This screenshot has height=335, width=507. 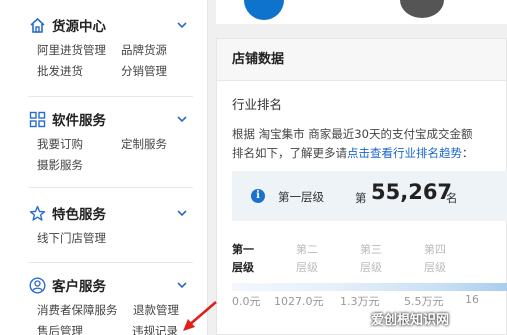 What do you see at coordinates (161, 144) in the screenshot?
I see `link-custom-service: 定制服务` at bounding box center [161, 144].